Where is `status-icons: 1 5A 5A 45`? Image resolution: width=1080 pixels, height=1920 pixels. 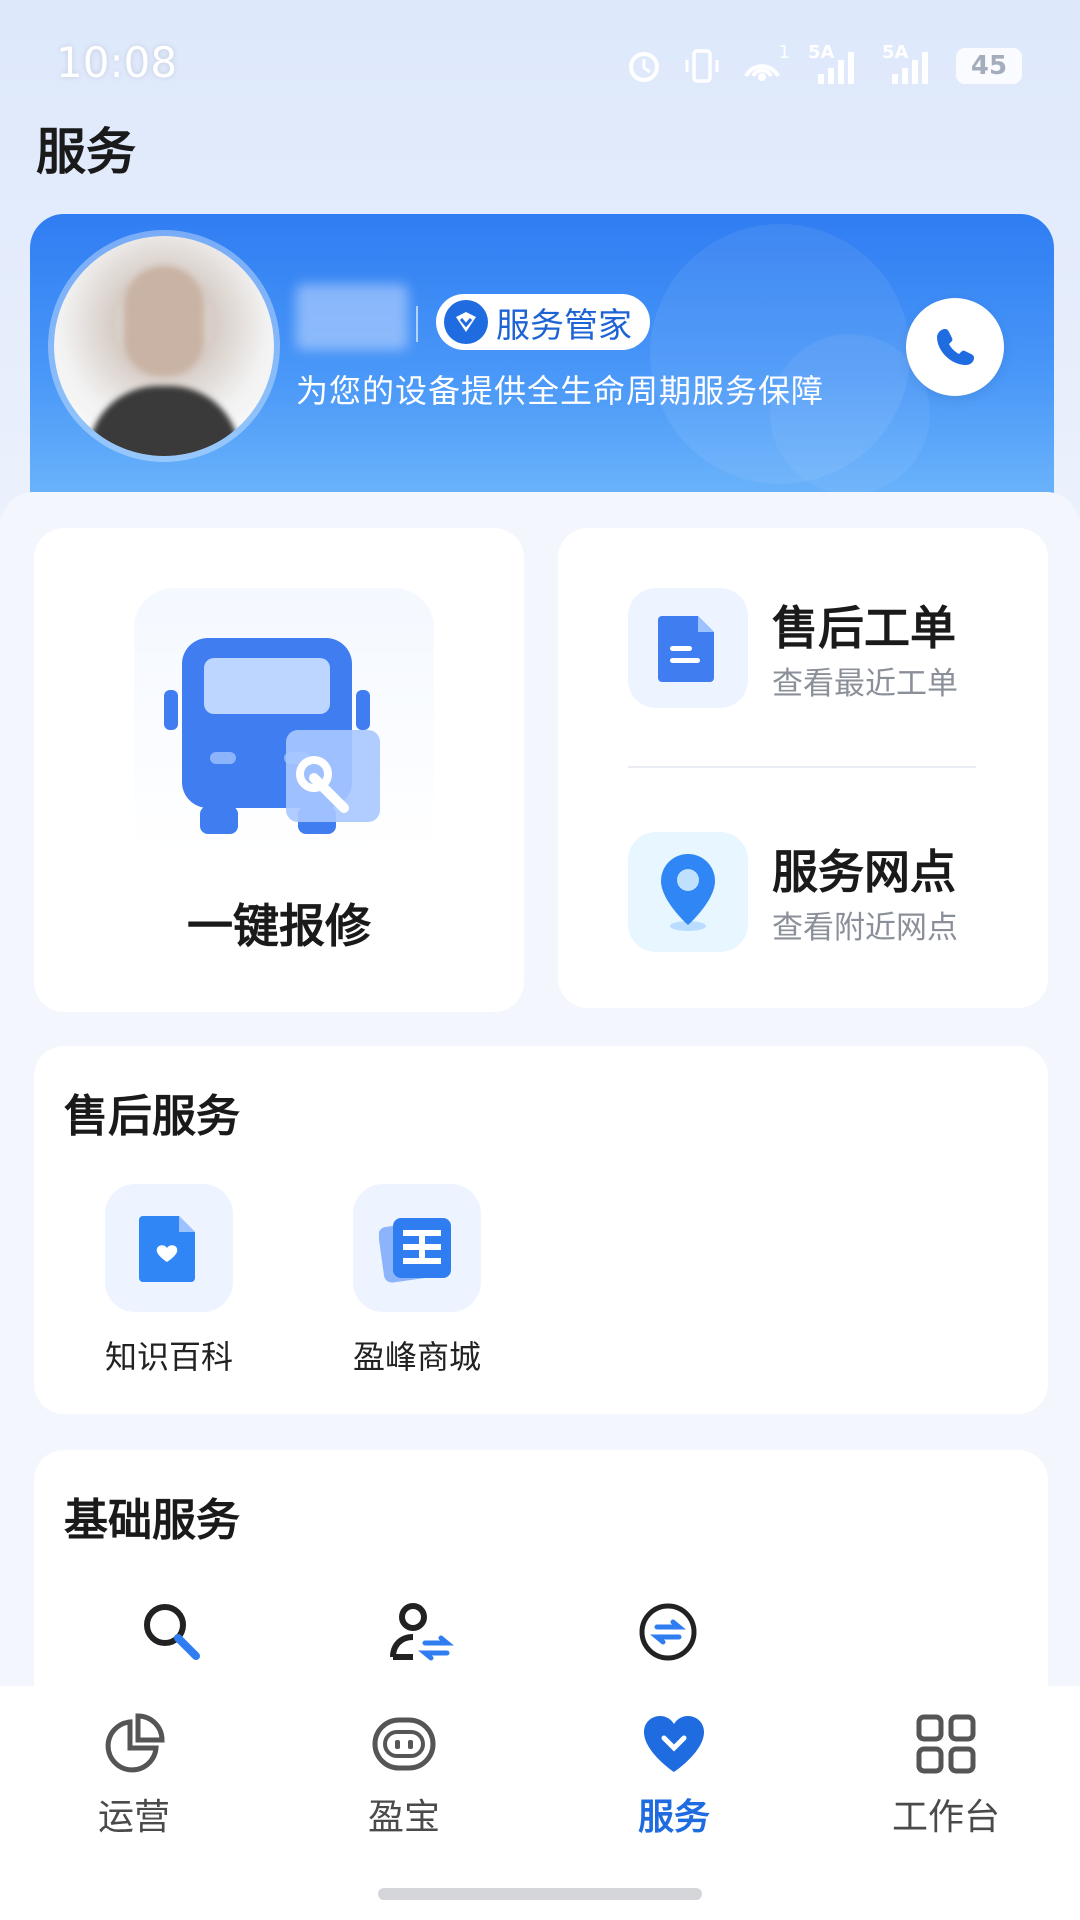
status-icons: 1 5A 5A 45 is located at coordinates (823, 65).